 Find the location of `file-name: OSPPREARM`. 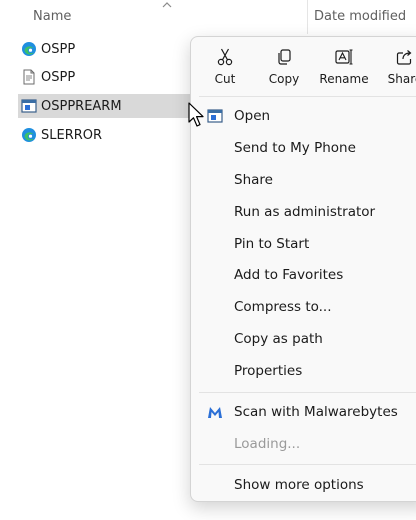

file-name: OSPPREARM is located at coordinates (81, 106).